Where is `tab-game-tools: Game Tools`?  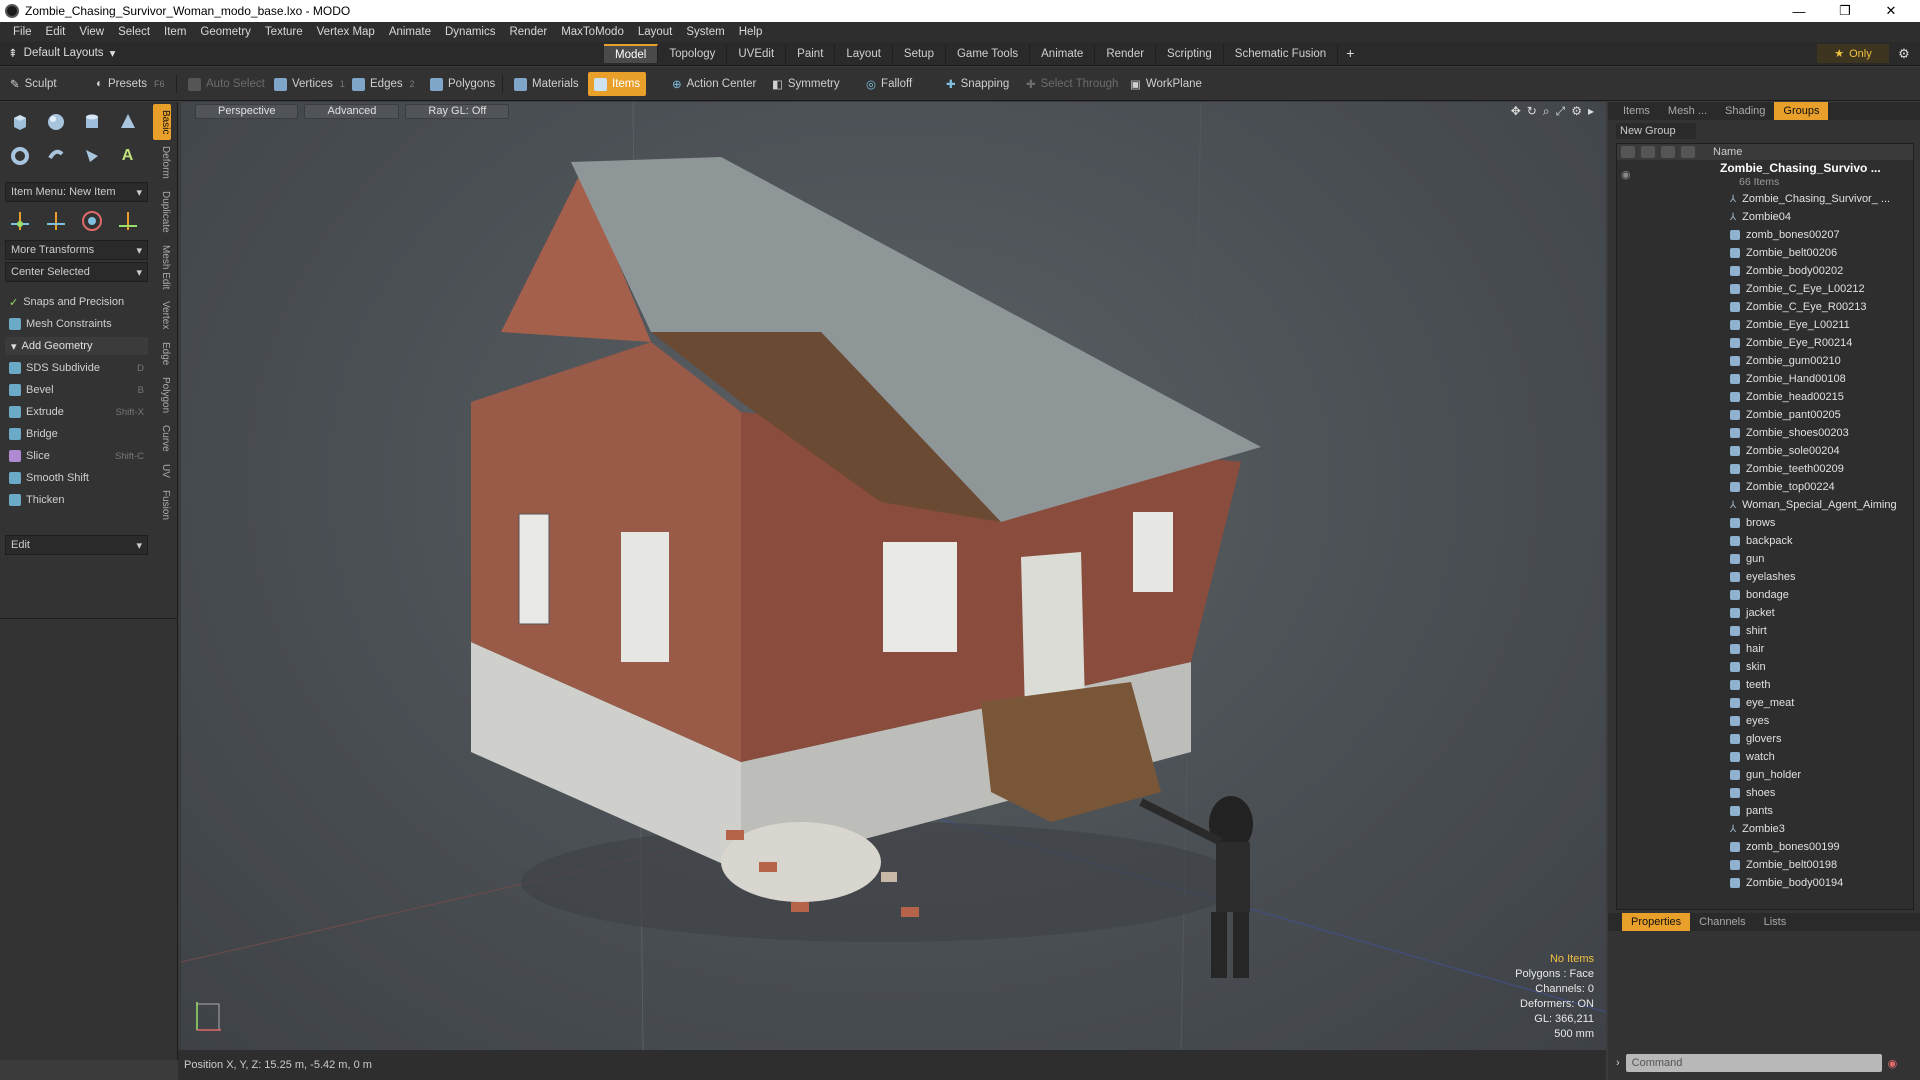 tab-game-tools: Game Tools is located at coordinates (988, 53).